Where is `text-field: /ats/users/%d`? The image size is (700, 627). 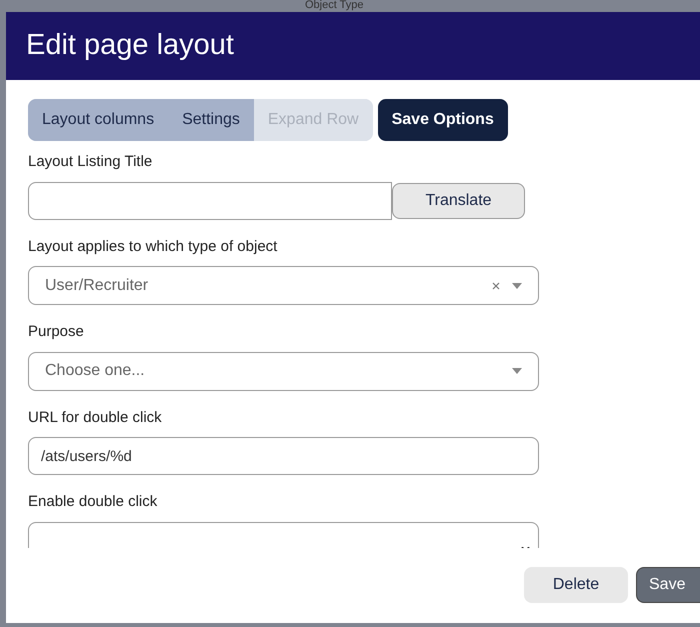 text-field: /ats/users/%d is located at coordinates (283, 456).